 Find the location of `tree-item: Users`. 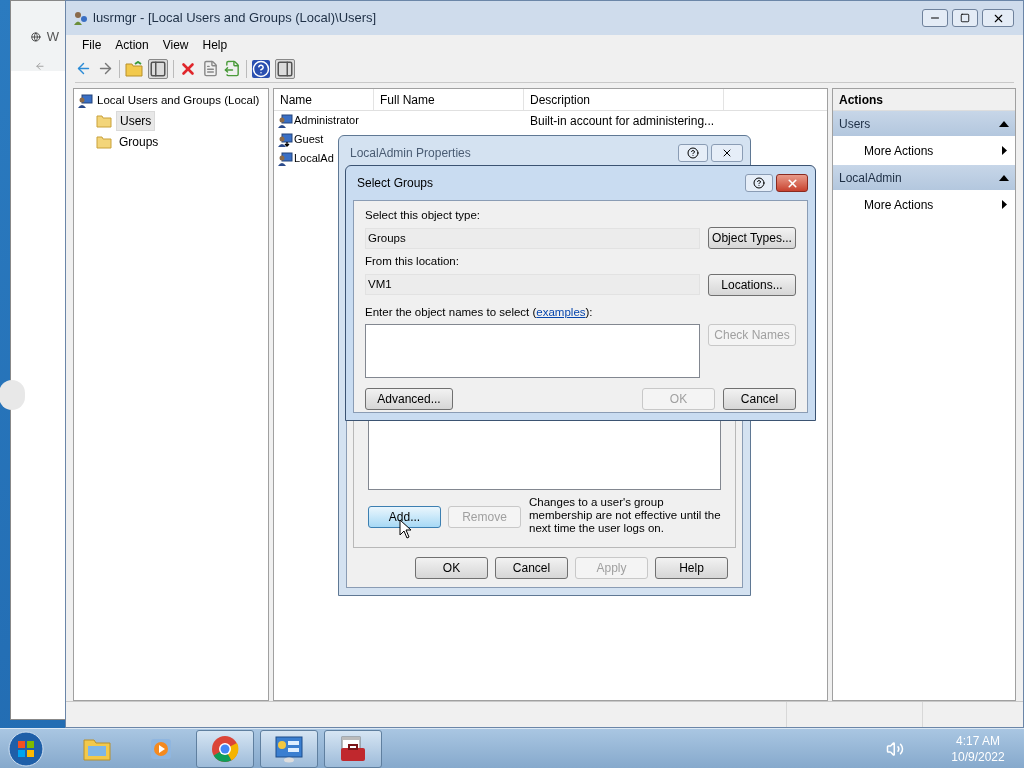

tree-item: Users is located at coordinates (136, 121).